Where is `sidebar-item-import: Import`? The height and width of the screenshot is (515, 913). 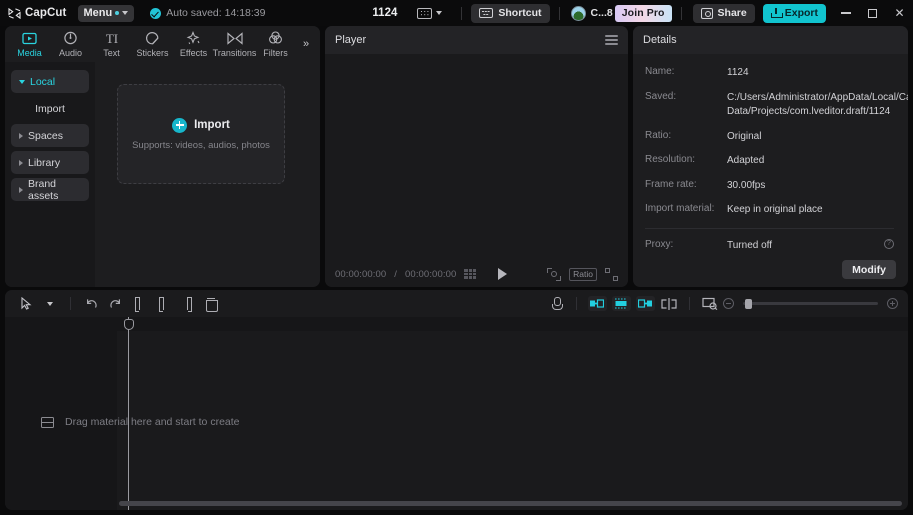 sidebar-item-import: Import is located at coordinates (50, 108).